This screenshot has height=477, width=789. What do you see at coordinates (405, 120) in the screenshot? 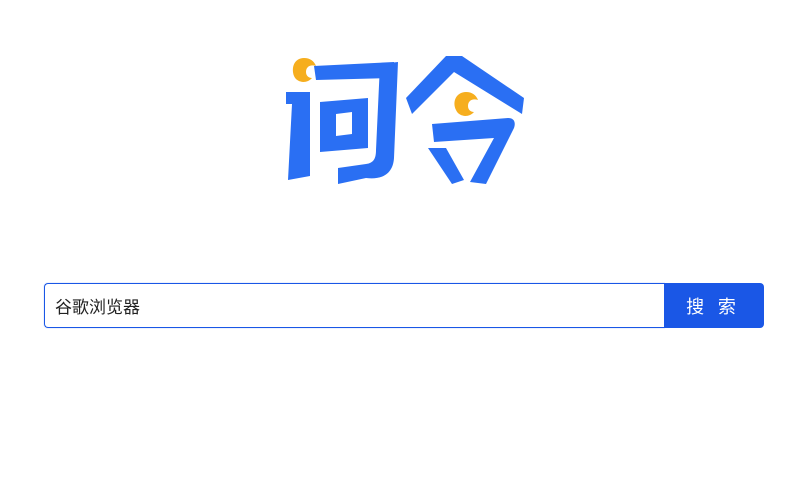
I see `logo-graphic` at bounding box center [405, 120].